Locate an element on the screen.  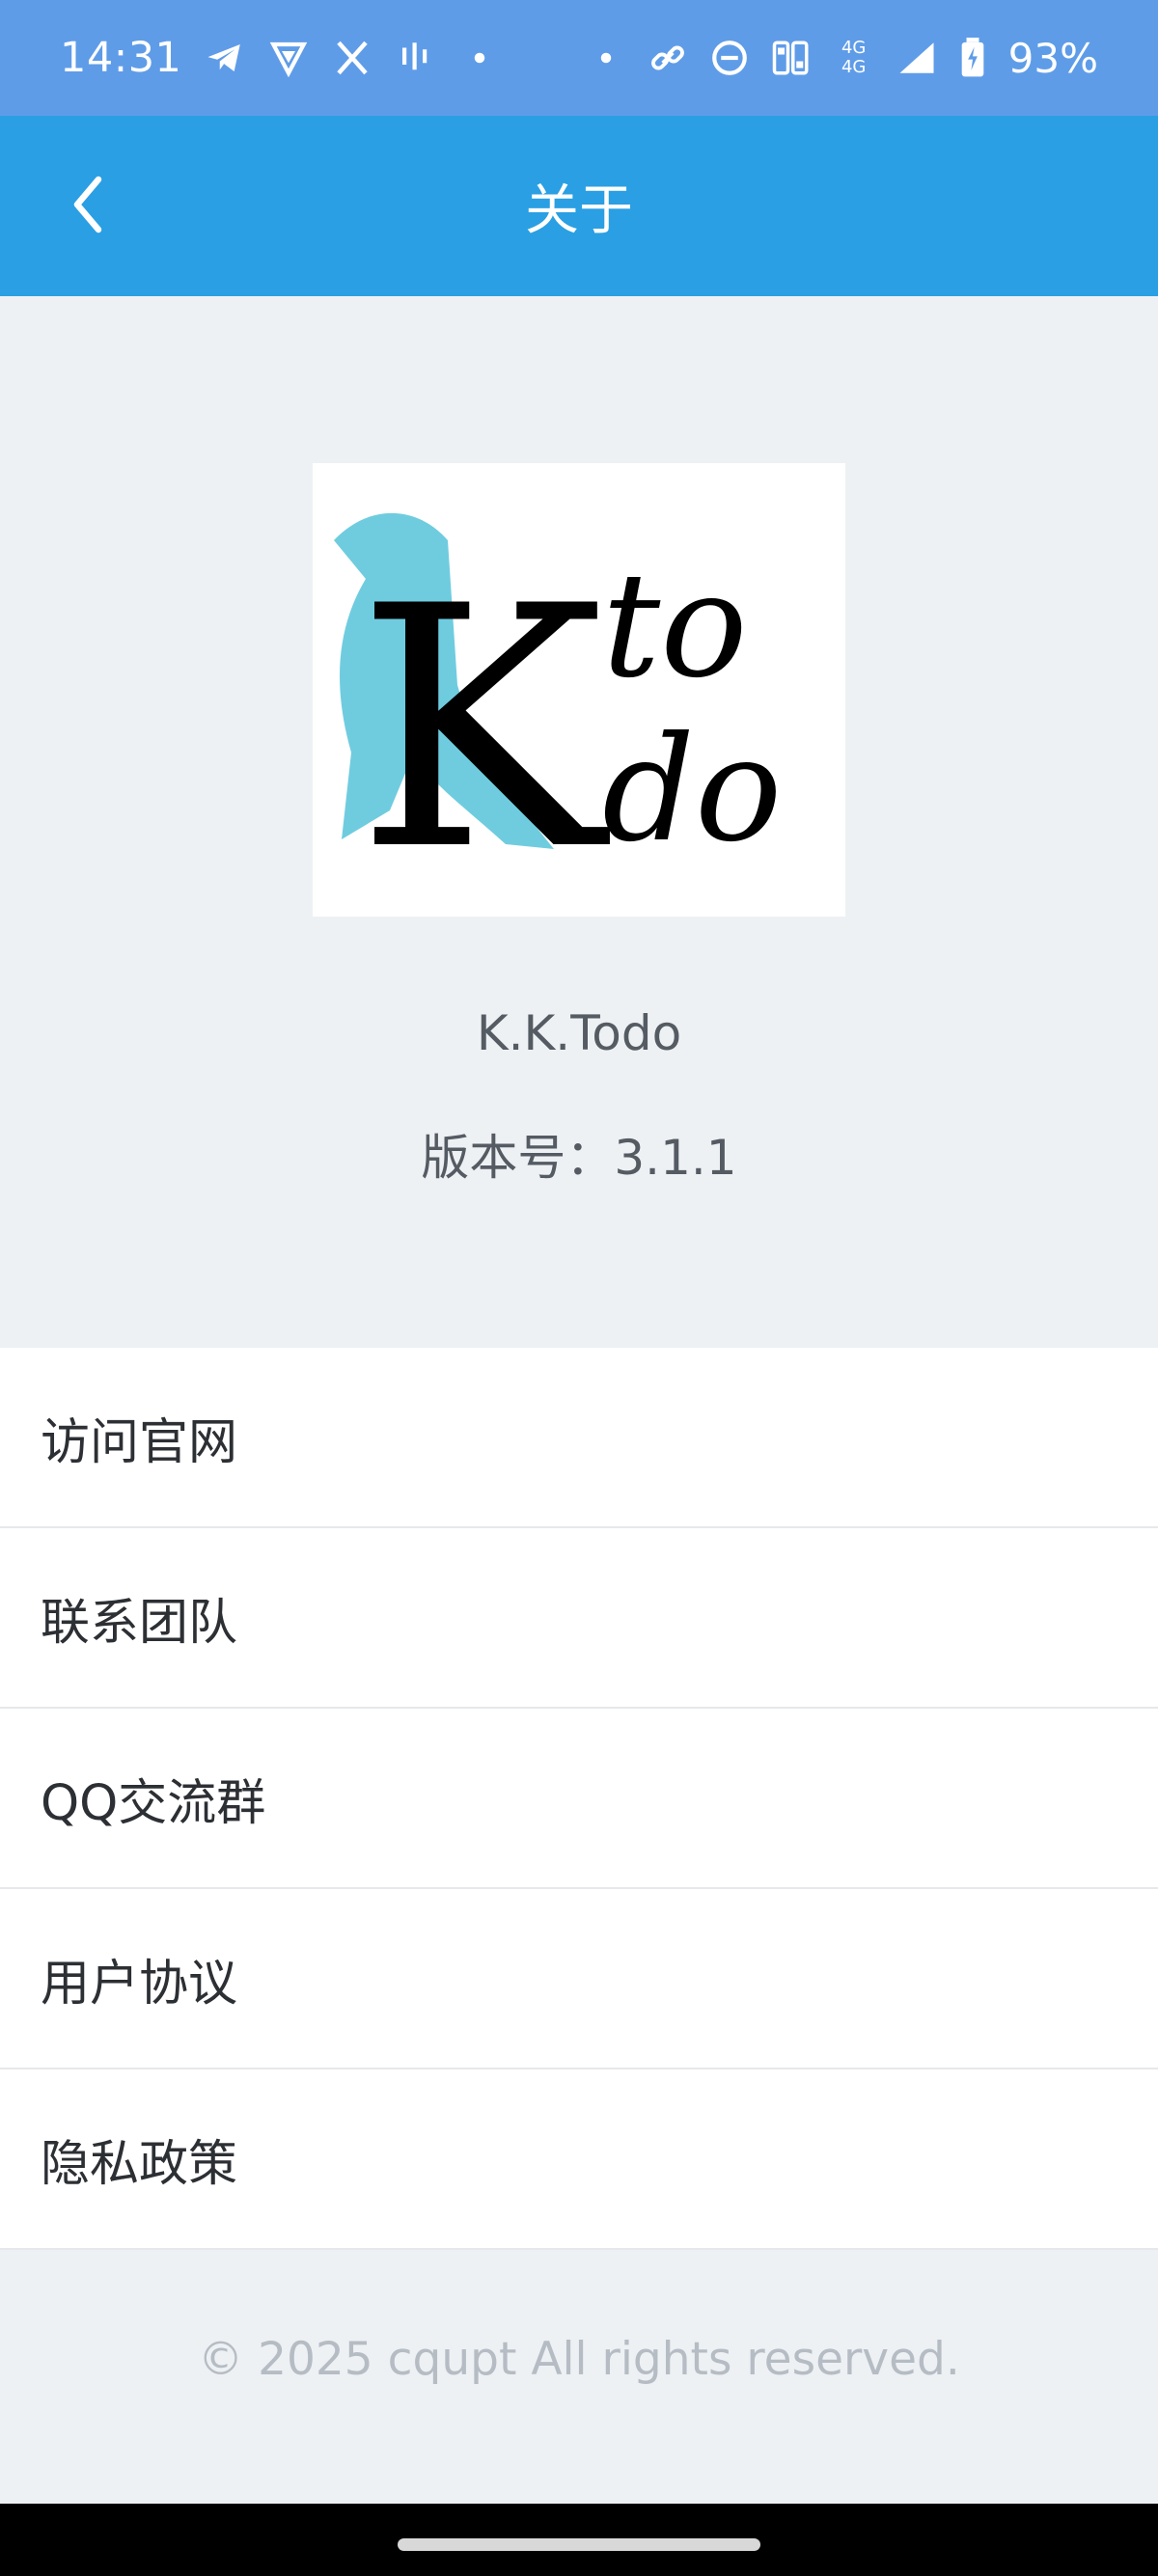
menu-item-privacy-policy: 隐私政策 is located at coordinates (579, 2160).